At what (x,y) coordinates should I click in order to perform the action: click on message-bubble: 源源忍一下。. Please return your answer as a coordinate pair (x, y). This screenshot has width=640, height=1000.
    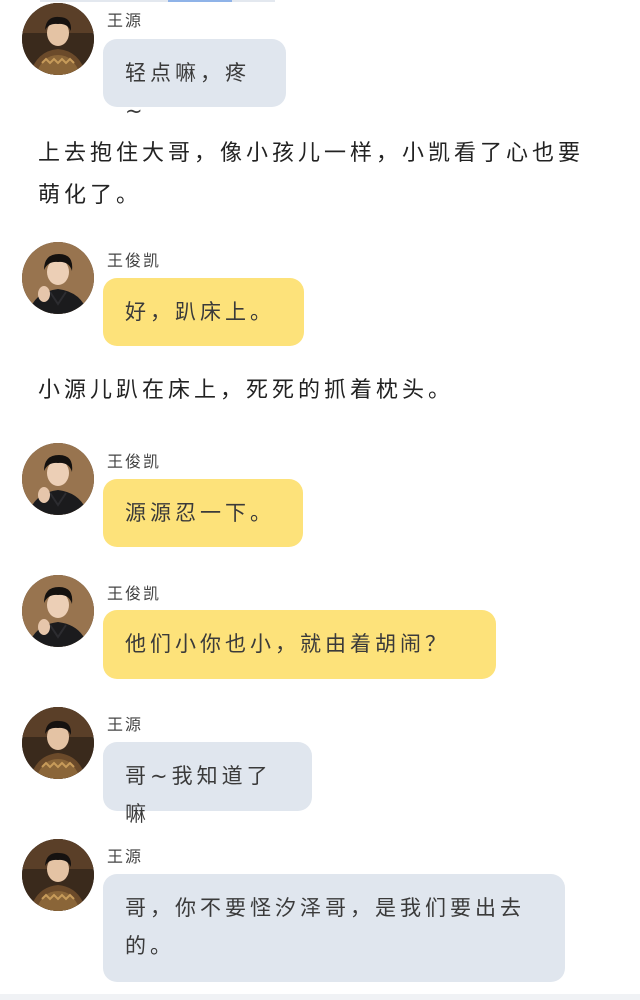
    Looking at the image, I should click on (203, 513).